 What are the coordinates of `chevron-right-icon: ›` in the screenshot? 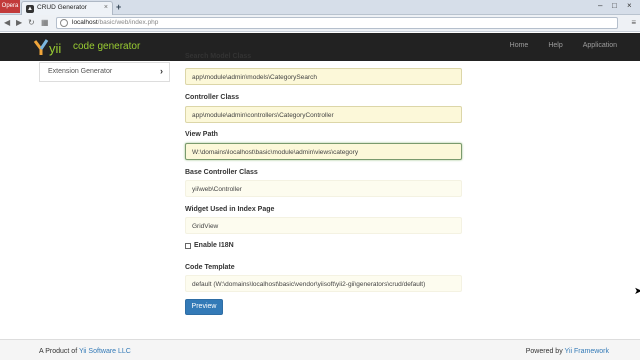 It's located at (161, 71).